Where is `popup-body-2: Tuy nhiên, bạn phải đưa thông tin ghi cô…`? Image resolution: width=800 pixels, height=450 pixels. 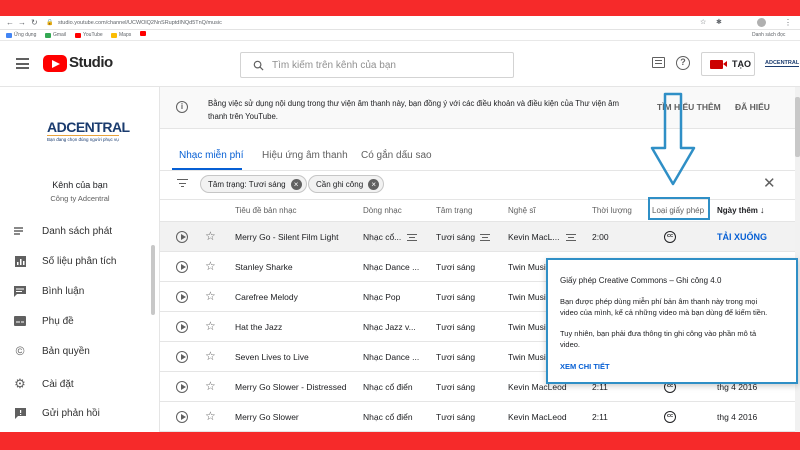 popup-body-2: Tuy nhiên, bạn phải đưa thông tin ghi cô… is located at coordinates (658, 339).